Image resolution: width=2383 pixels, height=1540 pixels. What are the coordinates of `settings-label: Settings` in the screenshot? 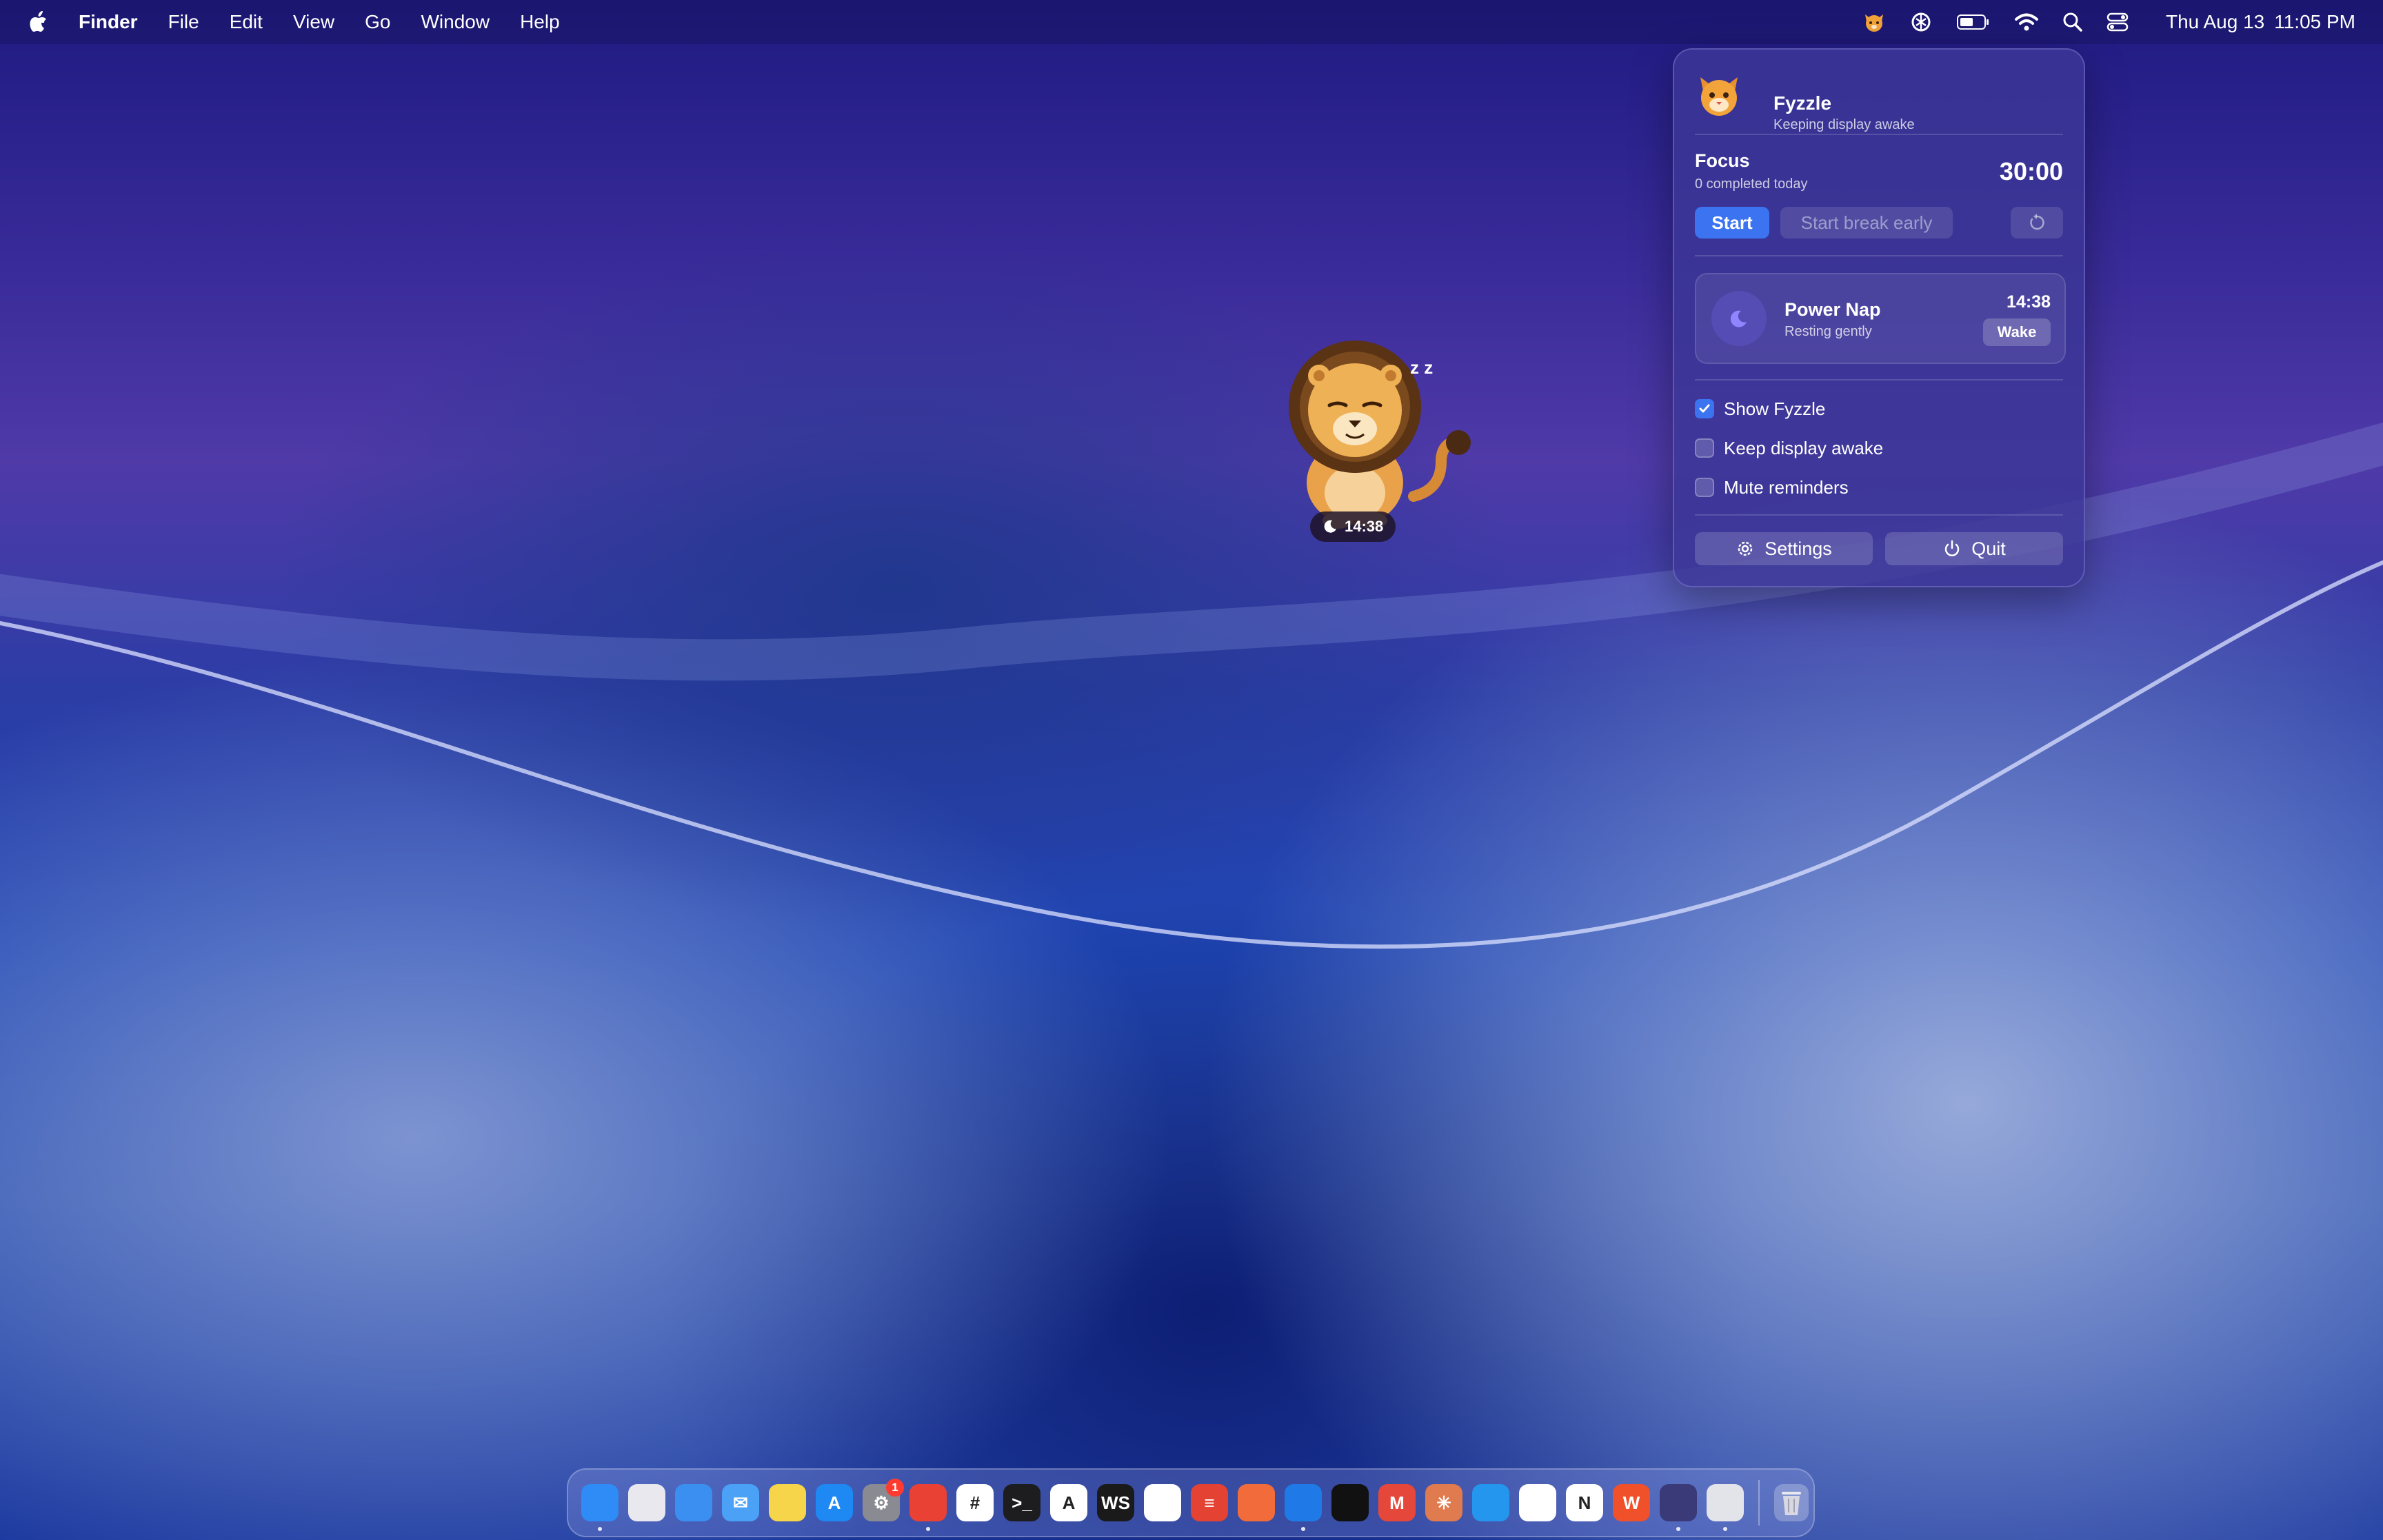 It's located at (1798, 549).